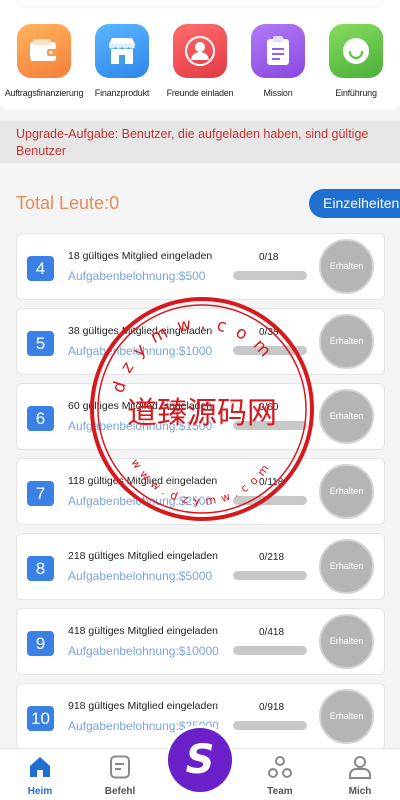 The image size is (400, 800). I want to click on clipboard-icon, so click(278, 51).